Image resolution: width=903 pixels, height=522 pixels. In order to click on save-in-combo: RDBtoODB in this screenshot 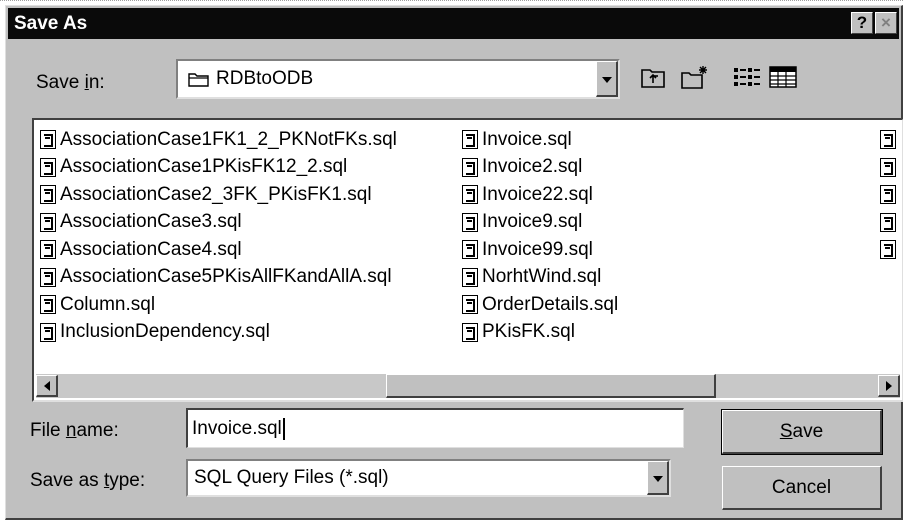, I will do `click(398, 79)`.